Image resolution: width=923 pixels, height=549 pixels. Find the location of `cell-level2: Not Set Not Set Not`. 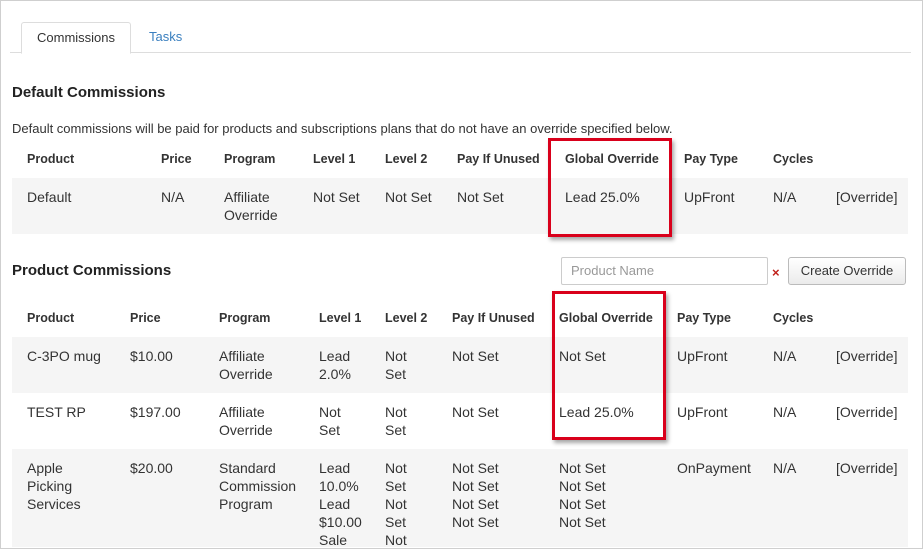

cell-level2: Not Set Not Set Not is located at coordinates (396, 504).